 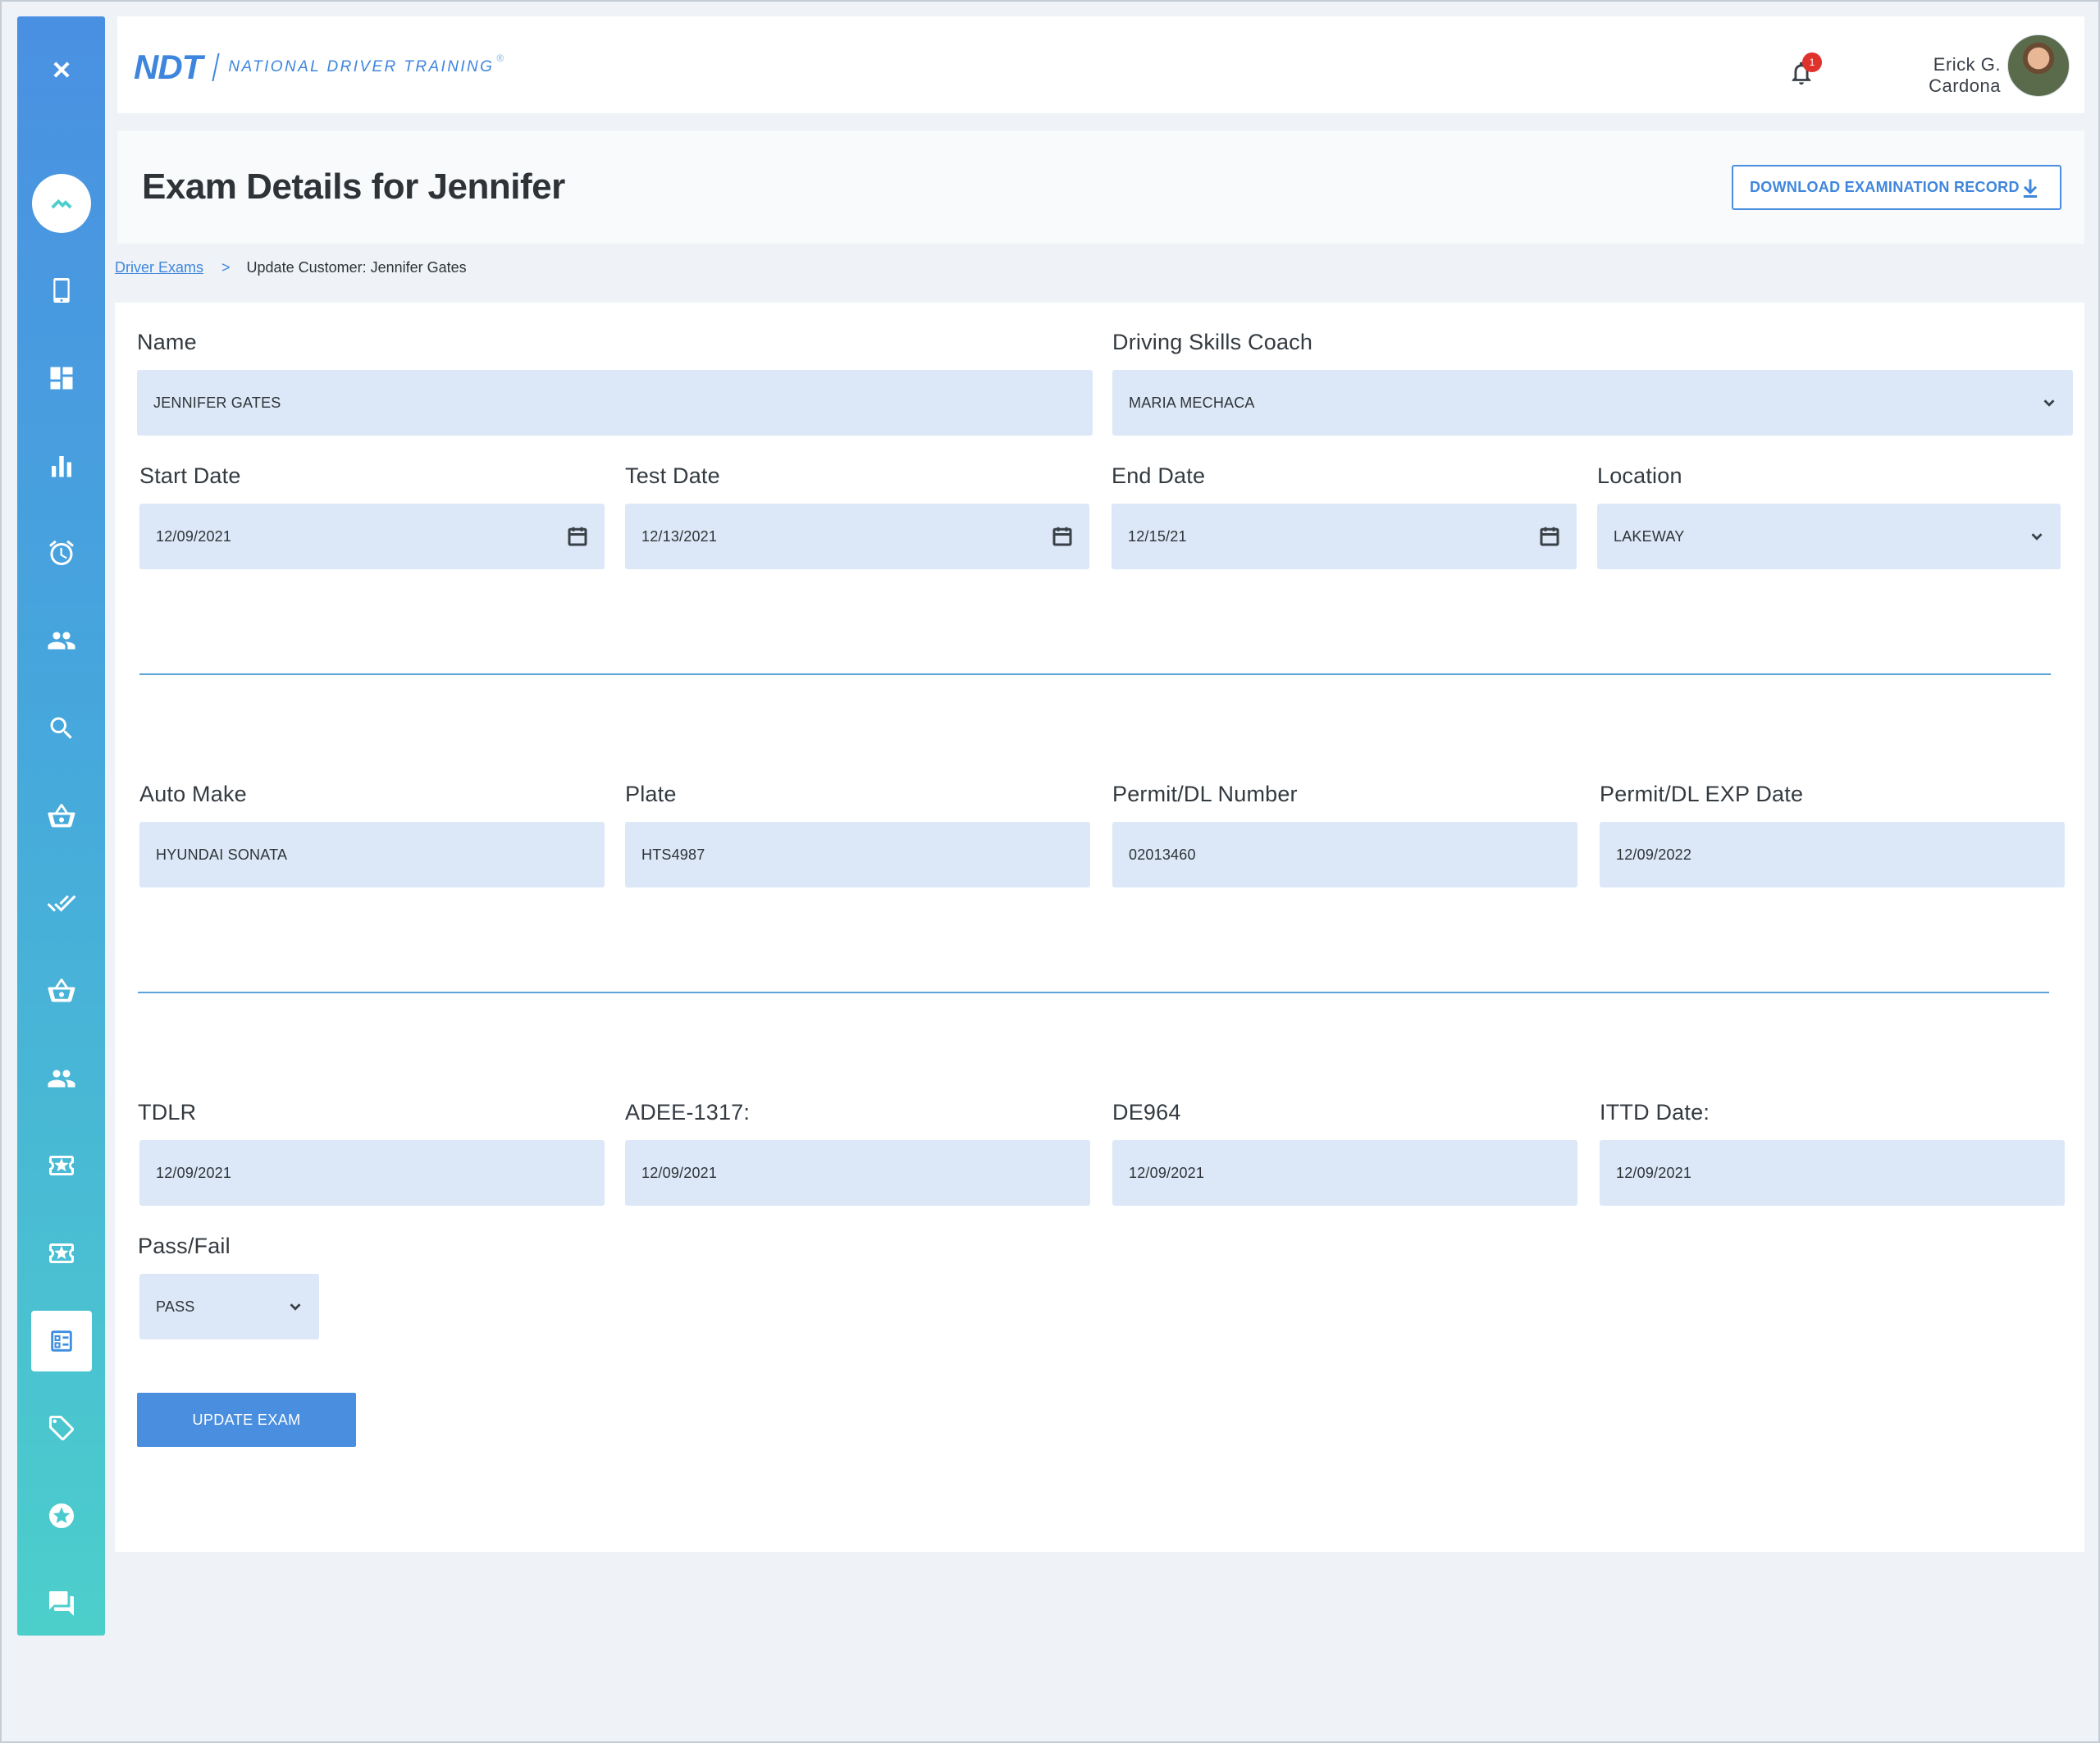 I want to click on ittd-value: 12/09/2021, so click(x=1654, y=1172).